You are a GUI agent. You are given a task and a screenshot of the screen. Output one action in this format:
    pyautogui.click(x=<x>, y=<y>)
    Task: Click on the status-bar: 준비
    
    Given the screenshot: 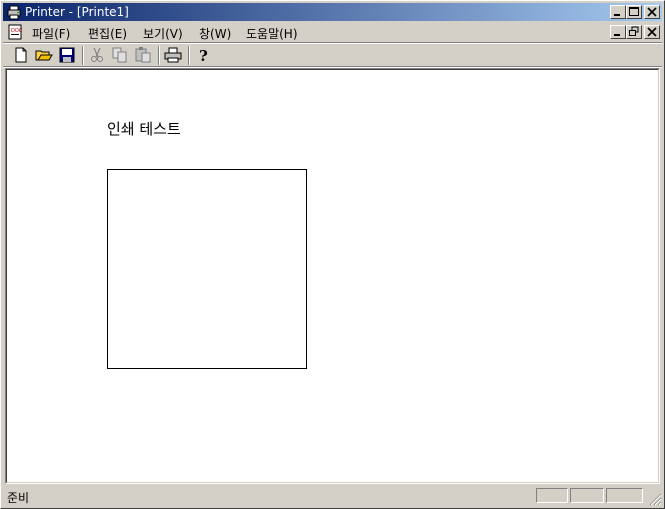 What is the action you would take?
    pyautogui.click(x=332, y=496)
    